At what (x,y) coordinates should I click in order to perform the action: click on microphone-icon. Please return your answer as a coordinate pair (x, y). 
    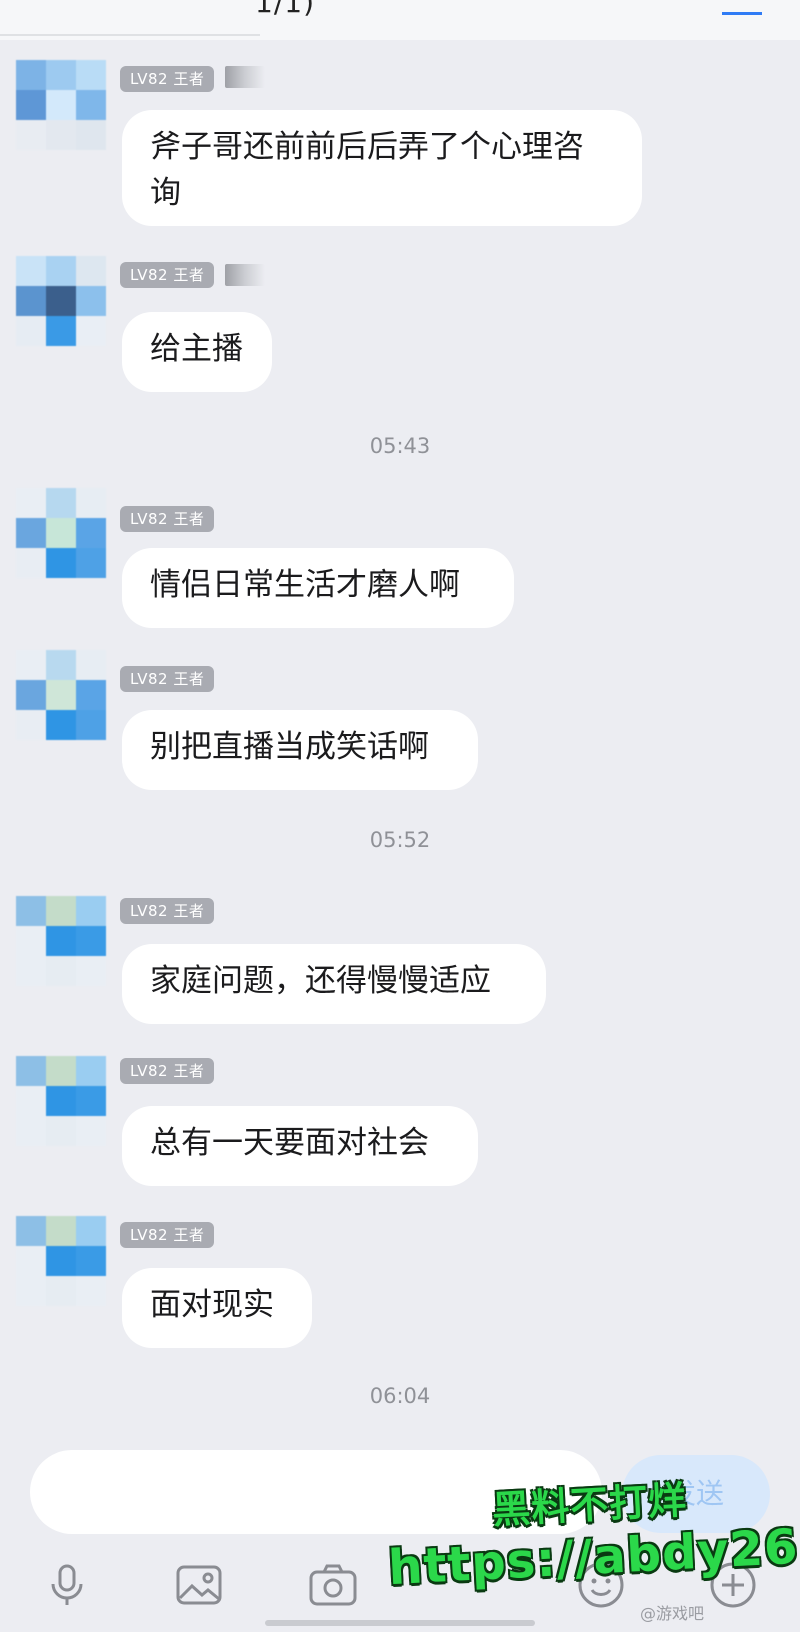
    Looking at the image, I should click on (67, 1585).